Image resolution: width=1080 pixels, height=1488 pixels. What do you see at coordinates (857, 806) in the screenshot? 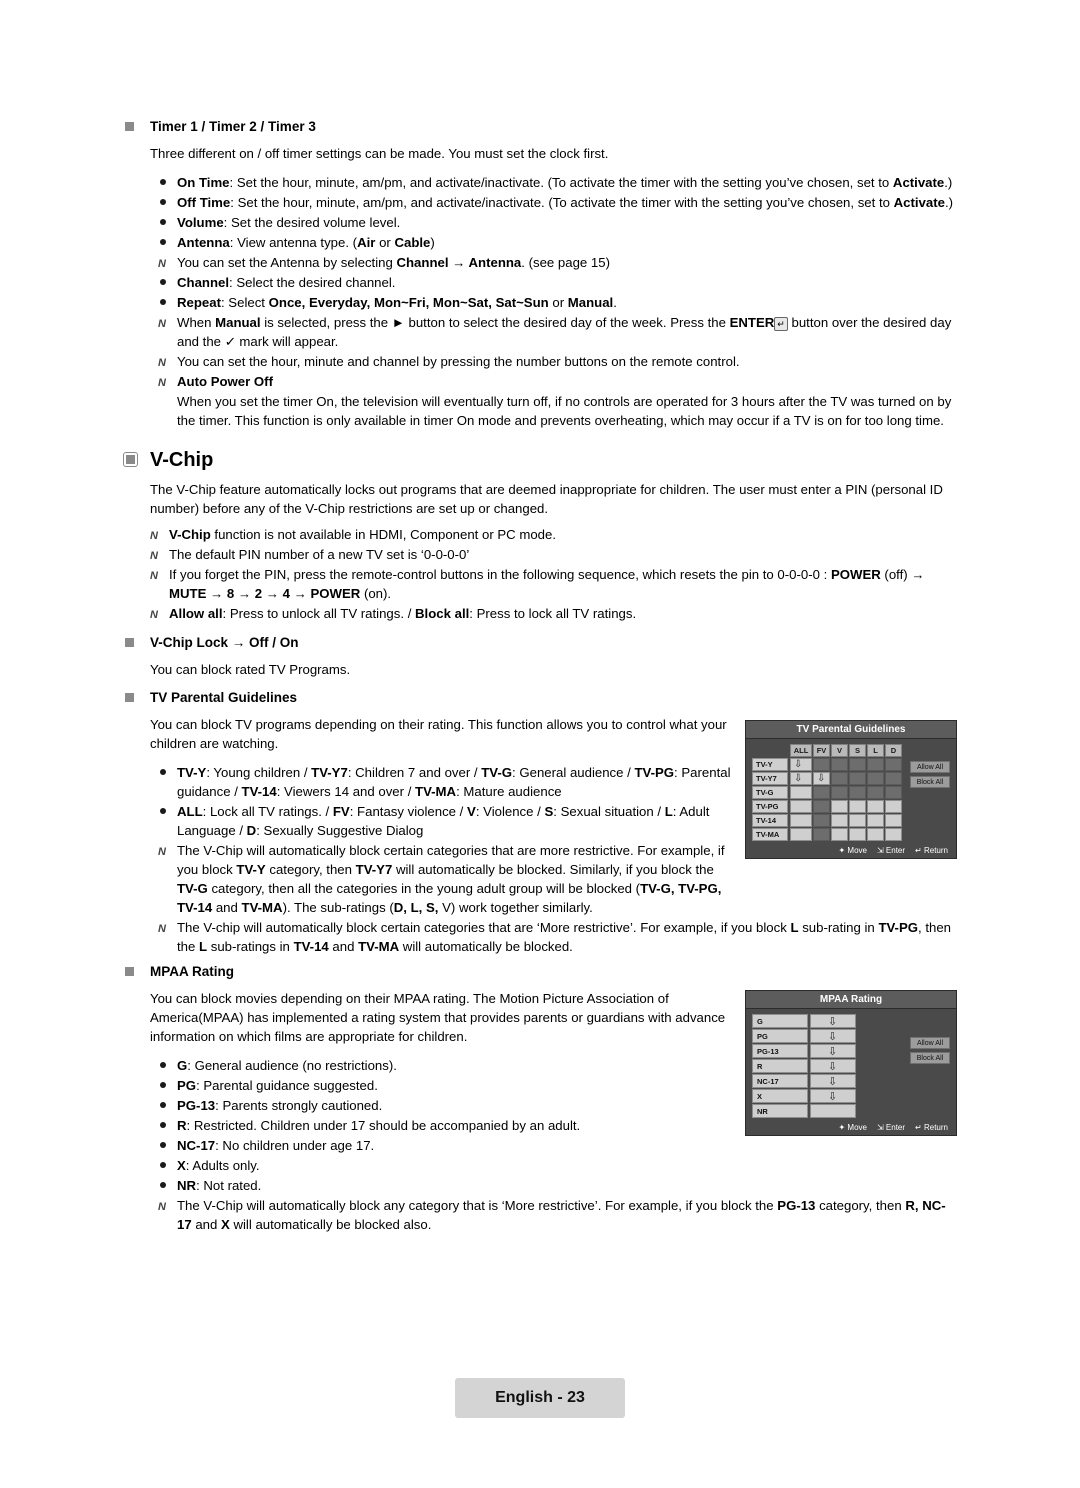
I see `cell-tv-pg-s` at bounding box center [857, 806].